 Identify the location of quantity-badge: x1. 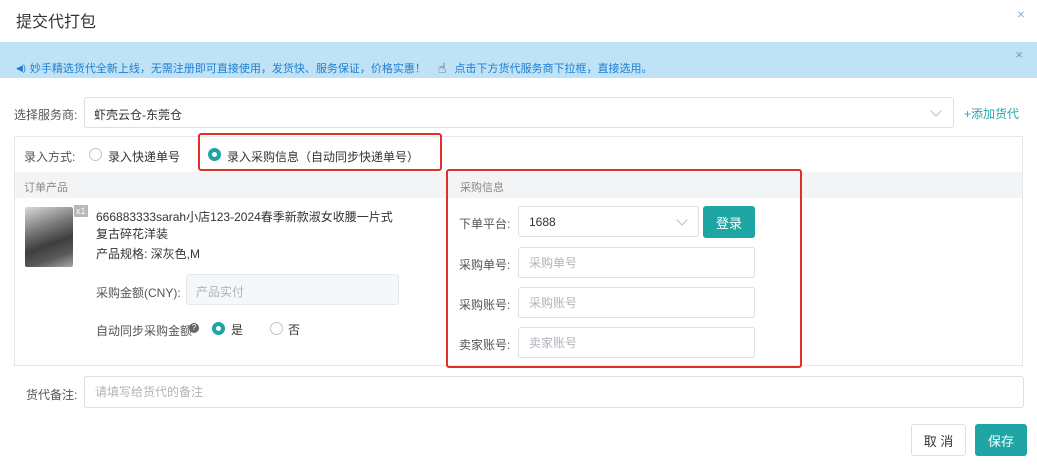
(81, 211).